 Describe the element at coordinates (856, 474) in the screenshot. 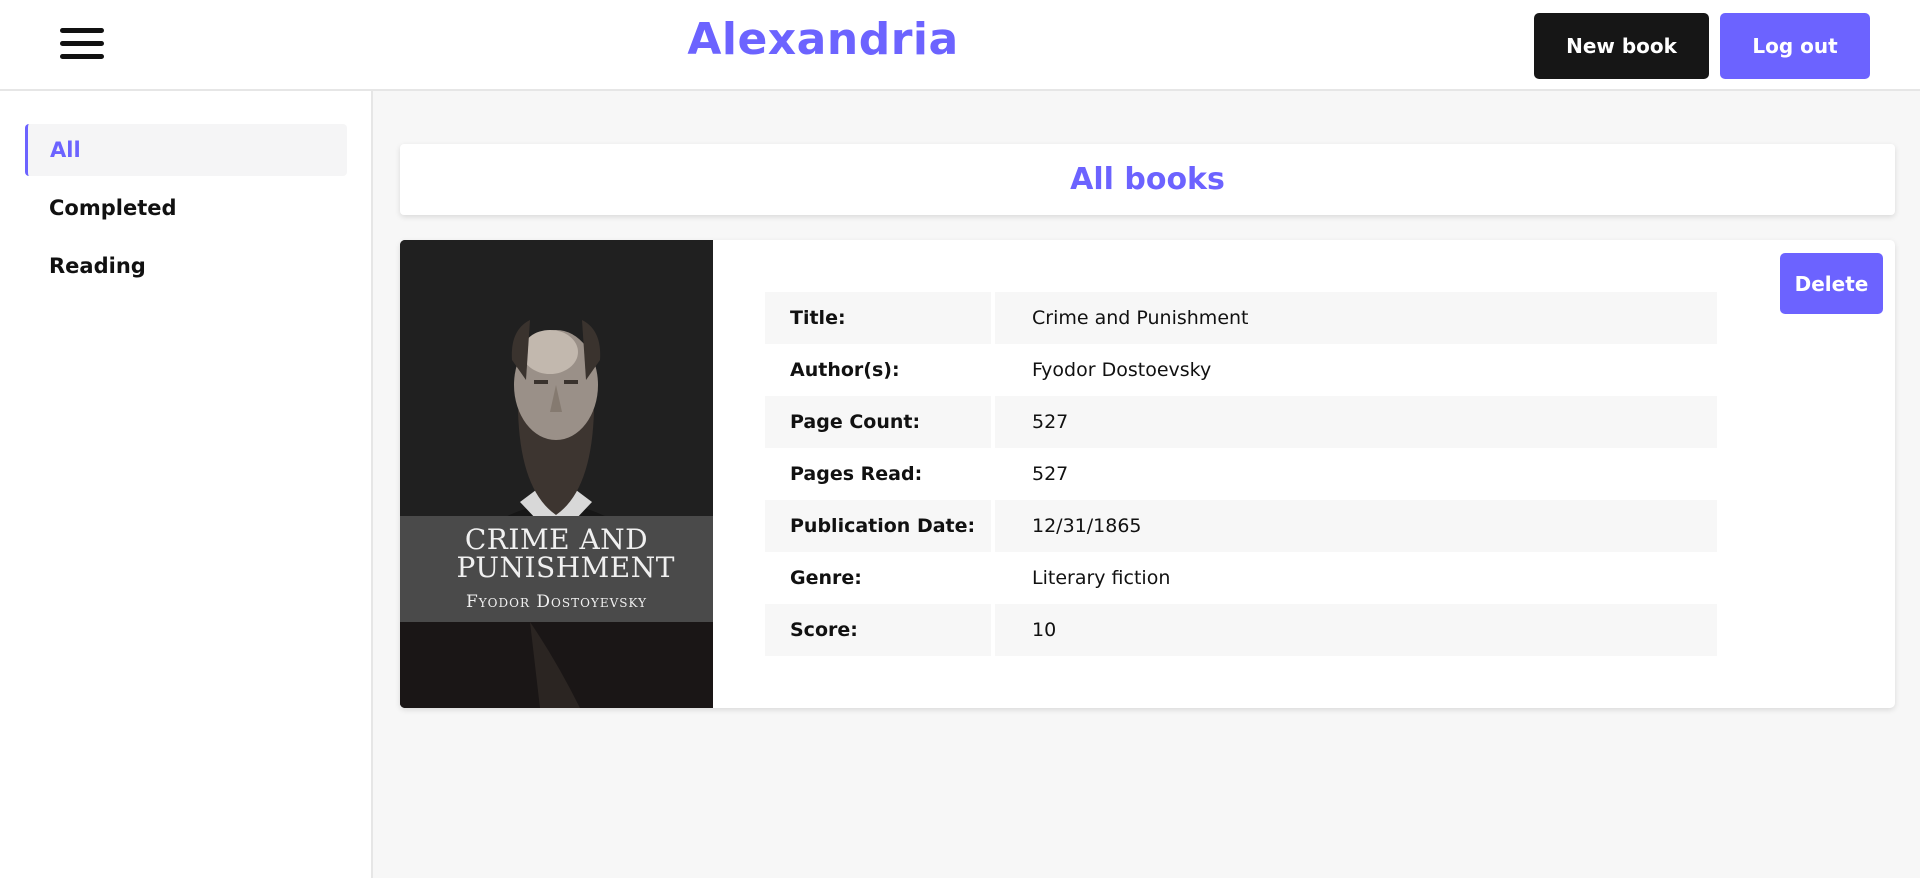

I see `field-label: Pages Read:` at that location.